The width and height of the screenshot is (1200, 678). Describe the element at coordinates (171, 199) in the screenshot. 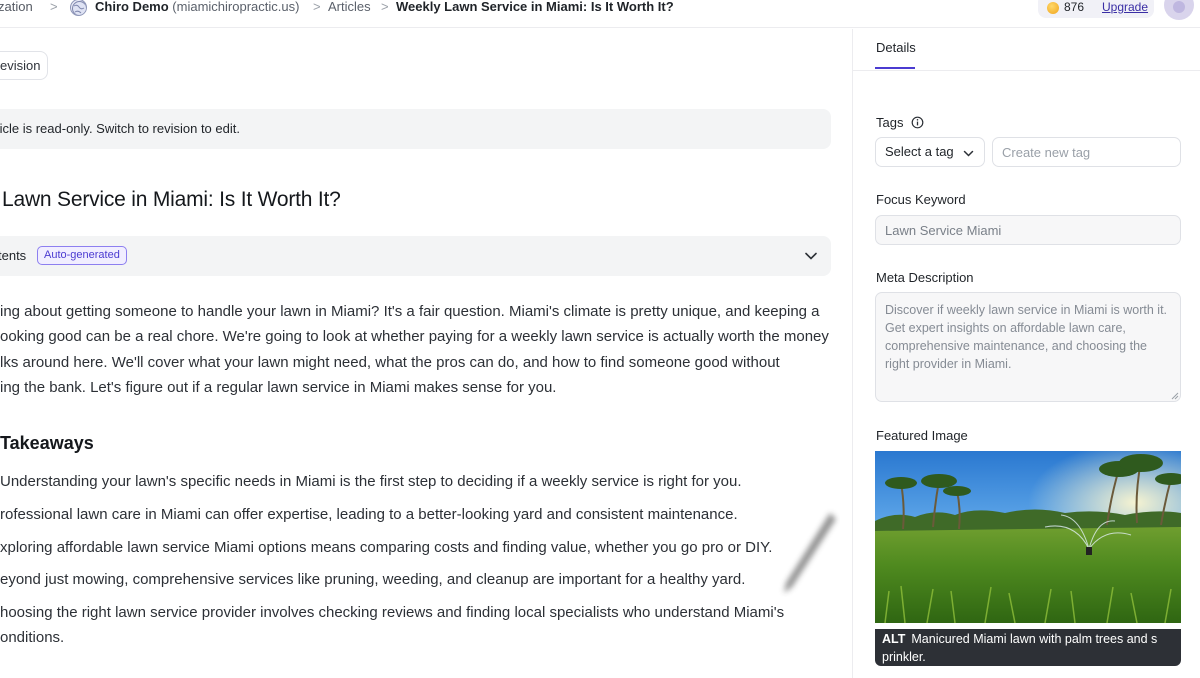

I see `article-title: Lawn Service in Miami: Is It Worth It?` at that location.